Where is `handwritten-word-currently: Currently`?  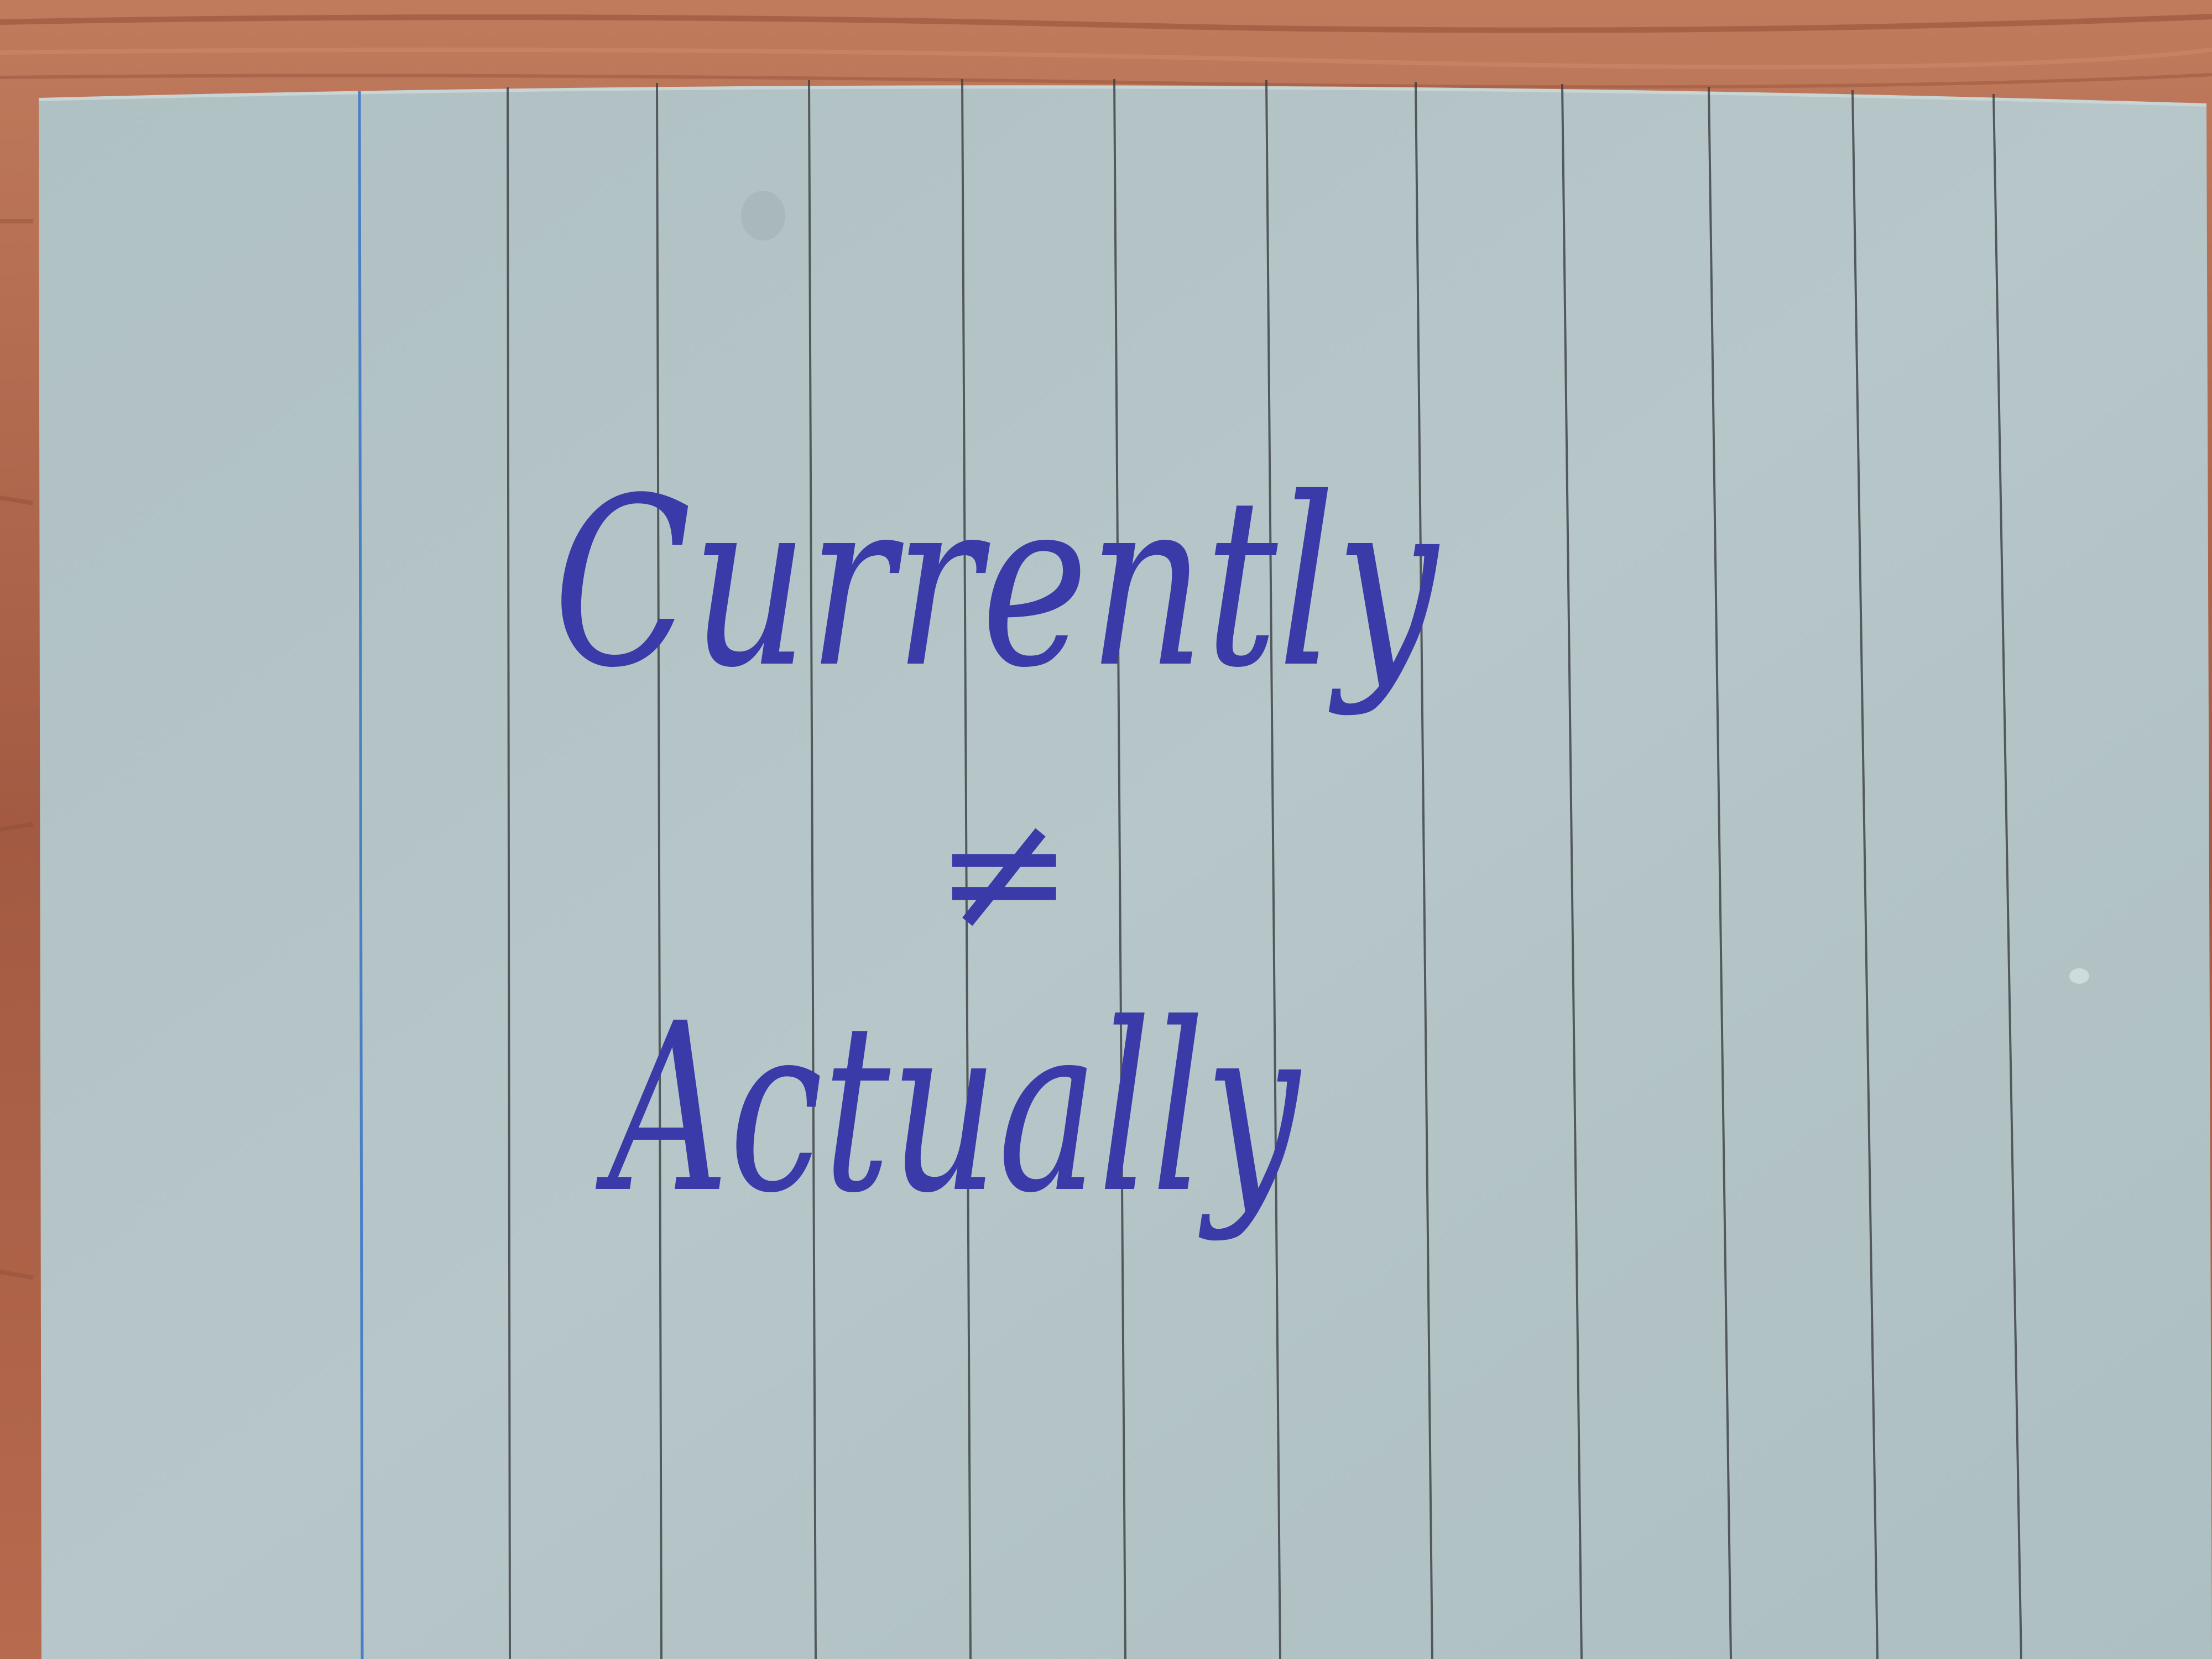 handwritten-word-currently: Currently is located at coordinates (997, 583).